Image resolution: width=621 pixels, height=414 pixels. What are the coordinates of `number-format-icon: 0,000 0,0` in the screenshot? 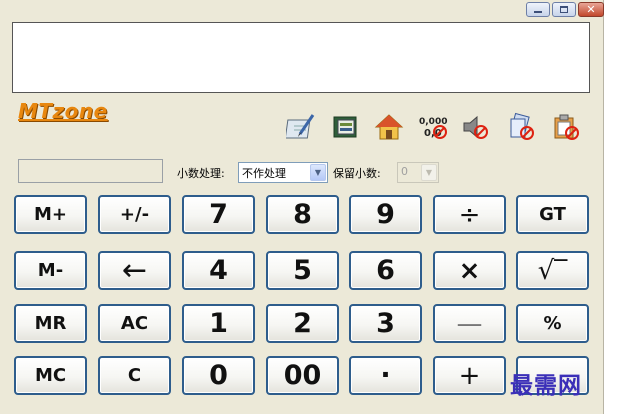 It's located at (432, 127).